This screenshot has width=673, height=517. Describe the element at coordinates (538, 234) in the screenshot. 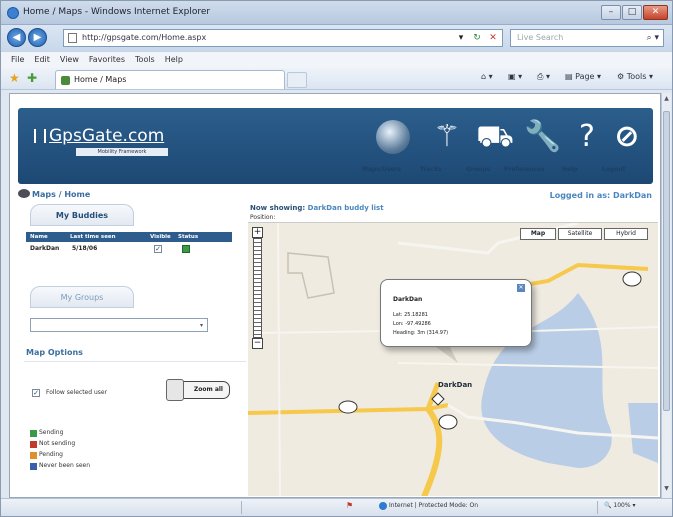

I see `map-type-map-button: Map` at that location.